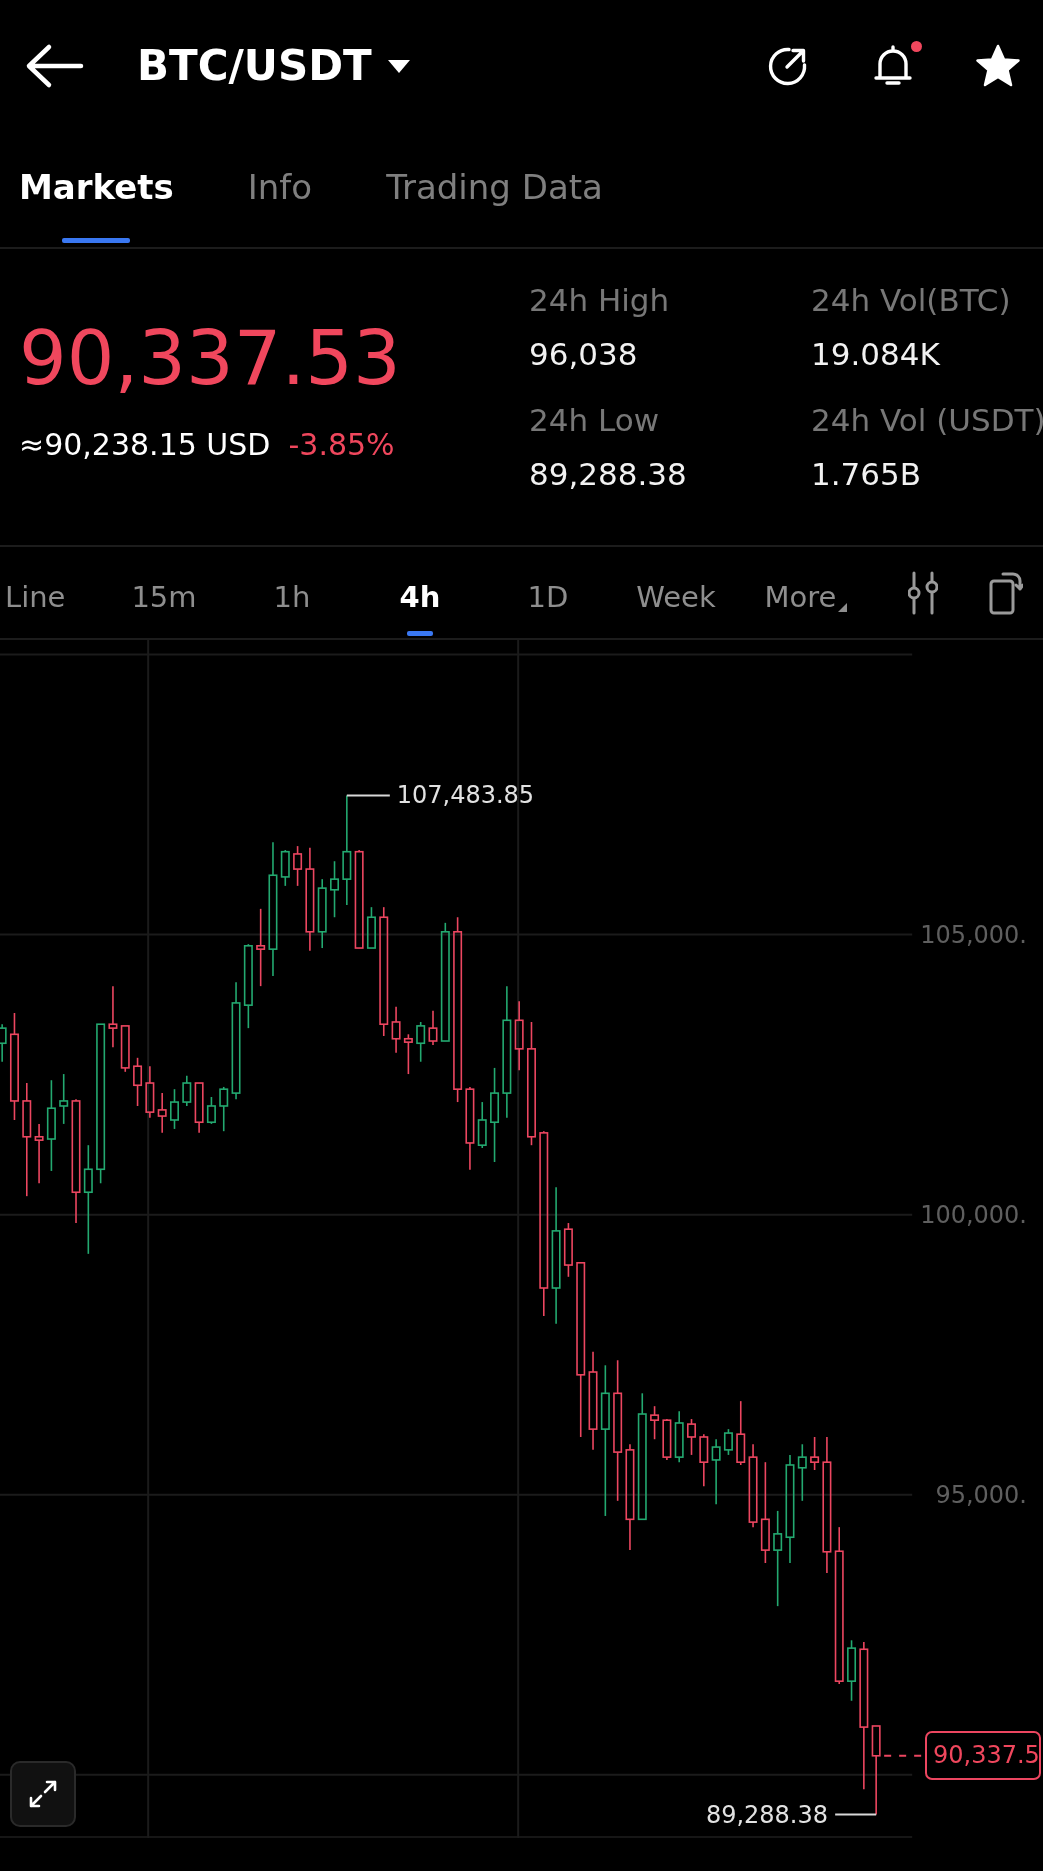 The image size is (1043, 1871). Describe the element at coordinates (210, 358) in the screenshot. I see `last-price: 90,337.53` at that location.